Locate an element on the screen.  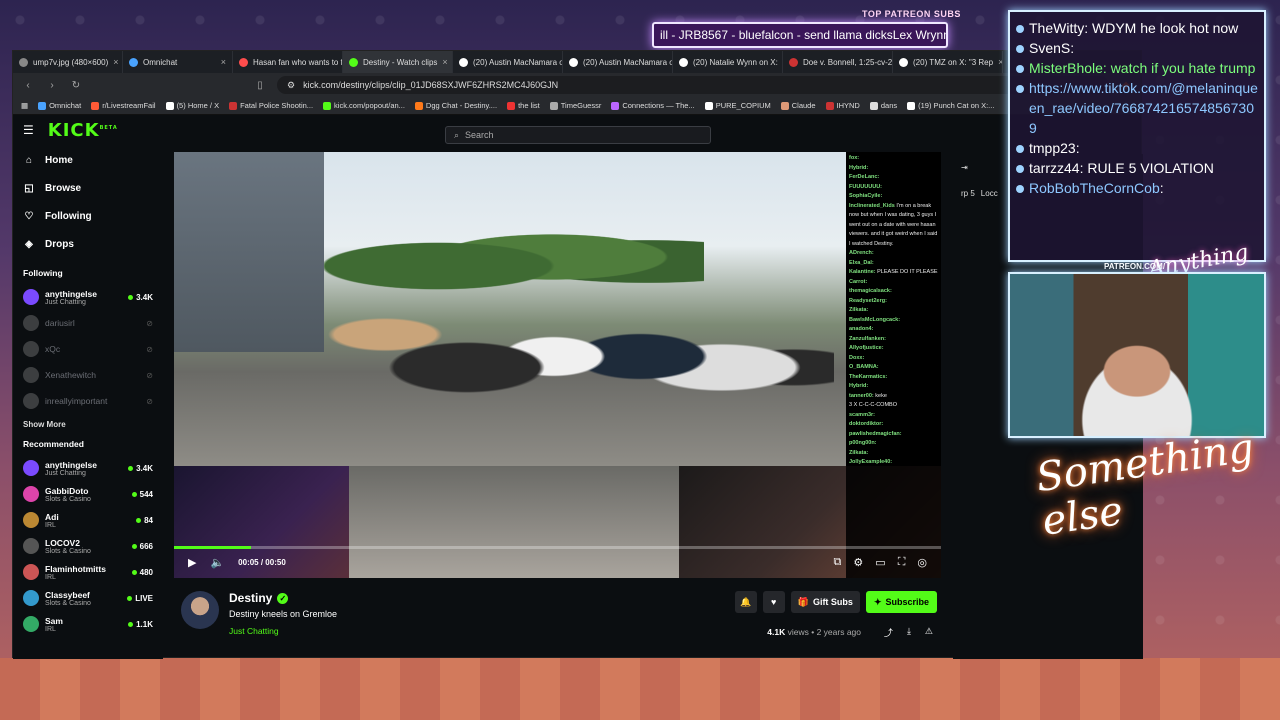
browser-tab: Doe v. Bonnell, 1:25-cv-2× is located at coordinates (838, 62).